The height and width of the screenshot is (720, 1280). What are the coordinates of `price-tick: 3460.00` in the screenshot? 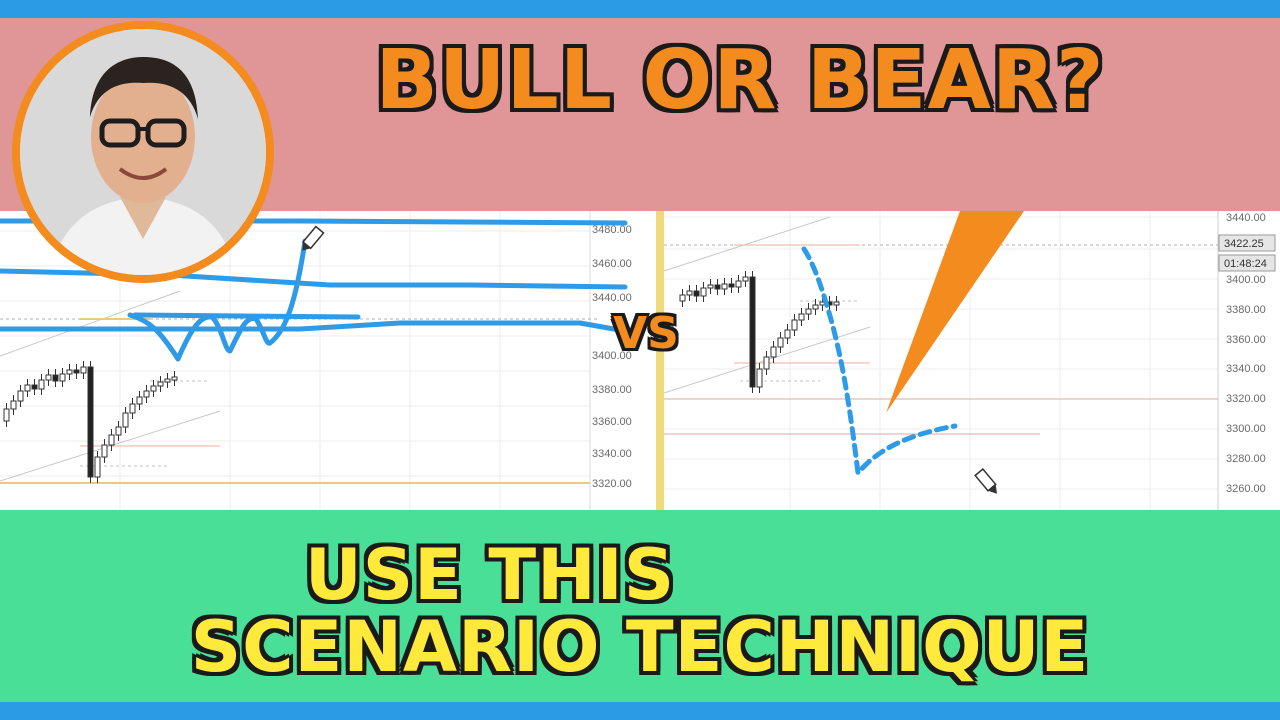 It's located at (612, 264).